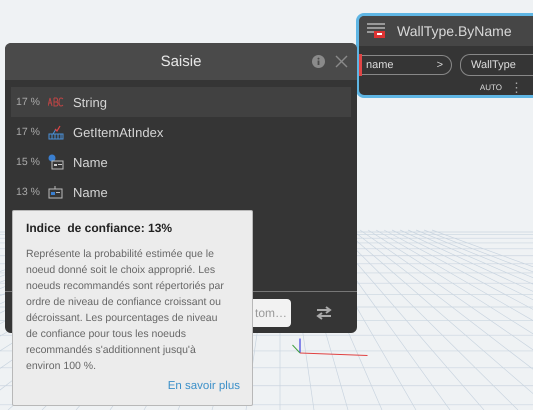 This screenshot has height=410, width=533. What do you see at coordinates (496, 65) in the screenshot?
I see `output-port: WallType` at bounding box center [496, 65].